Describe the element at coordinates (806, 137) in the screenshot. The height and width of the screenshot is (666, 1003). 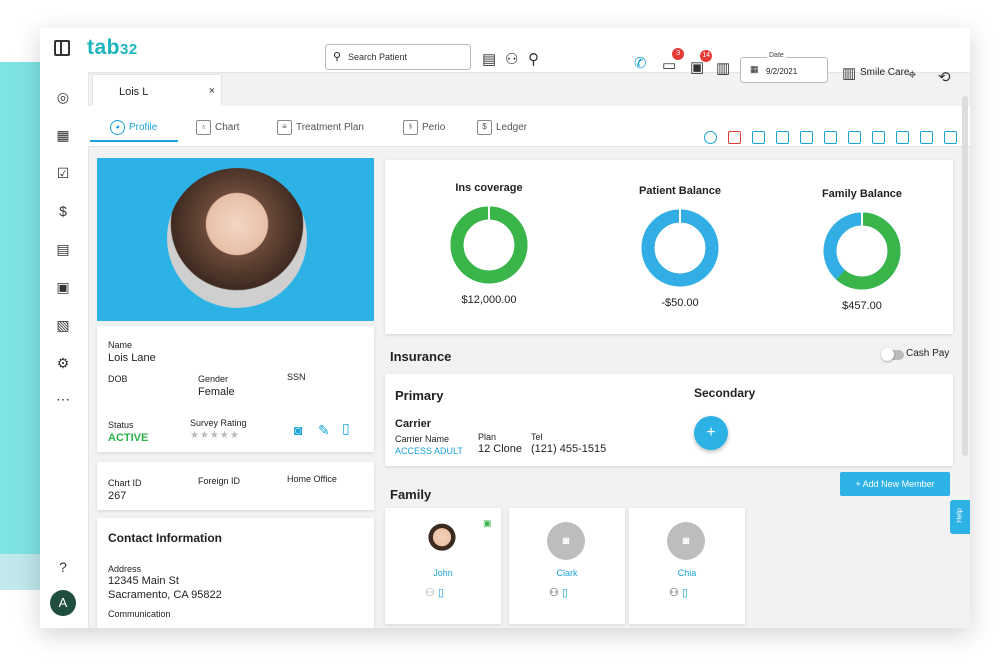
I see `notes-icon` at that location.